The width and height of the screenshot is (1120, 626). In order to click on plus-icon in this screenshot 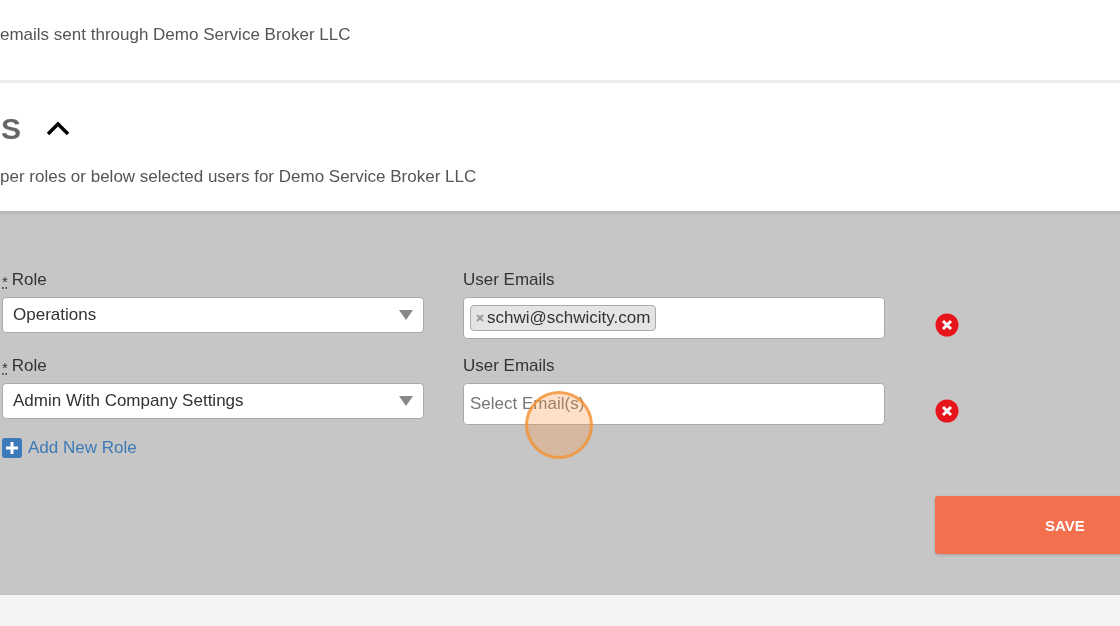, I will do `click(12, 448)`.